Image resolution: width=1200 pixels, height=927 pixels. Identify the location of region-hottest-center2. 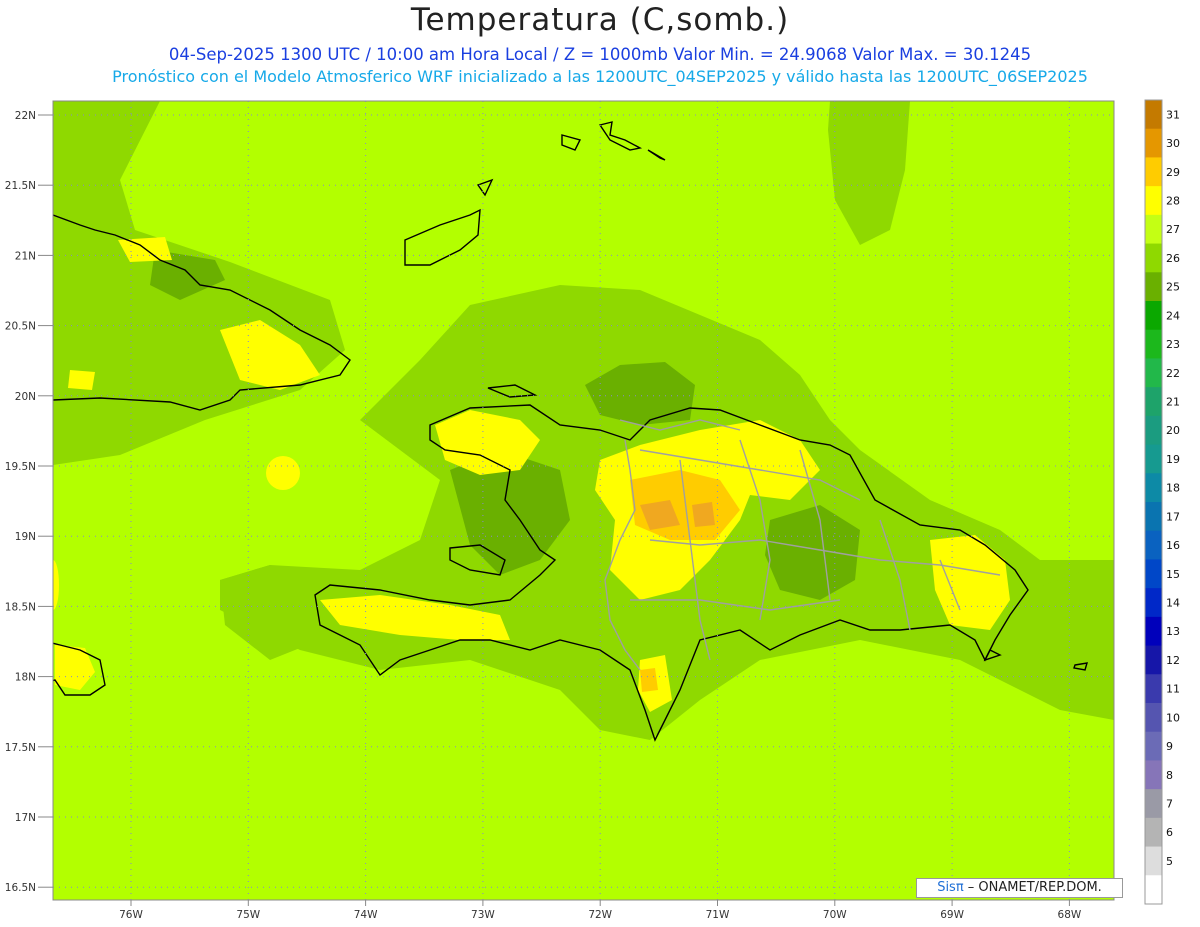
(703, 514).